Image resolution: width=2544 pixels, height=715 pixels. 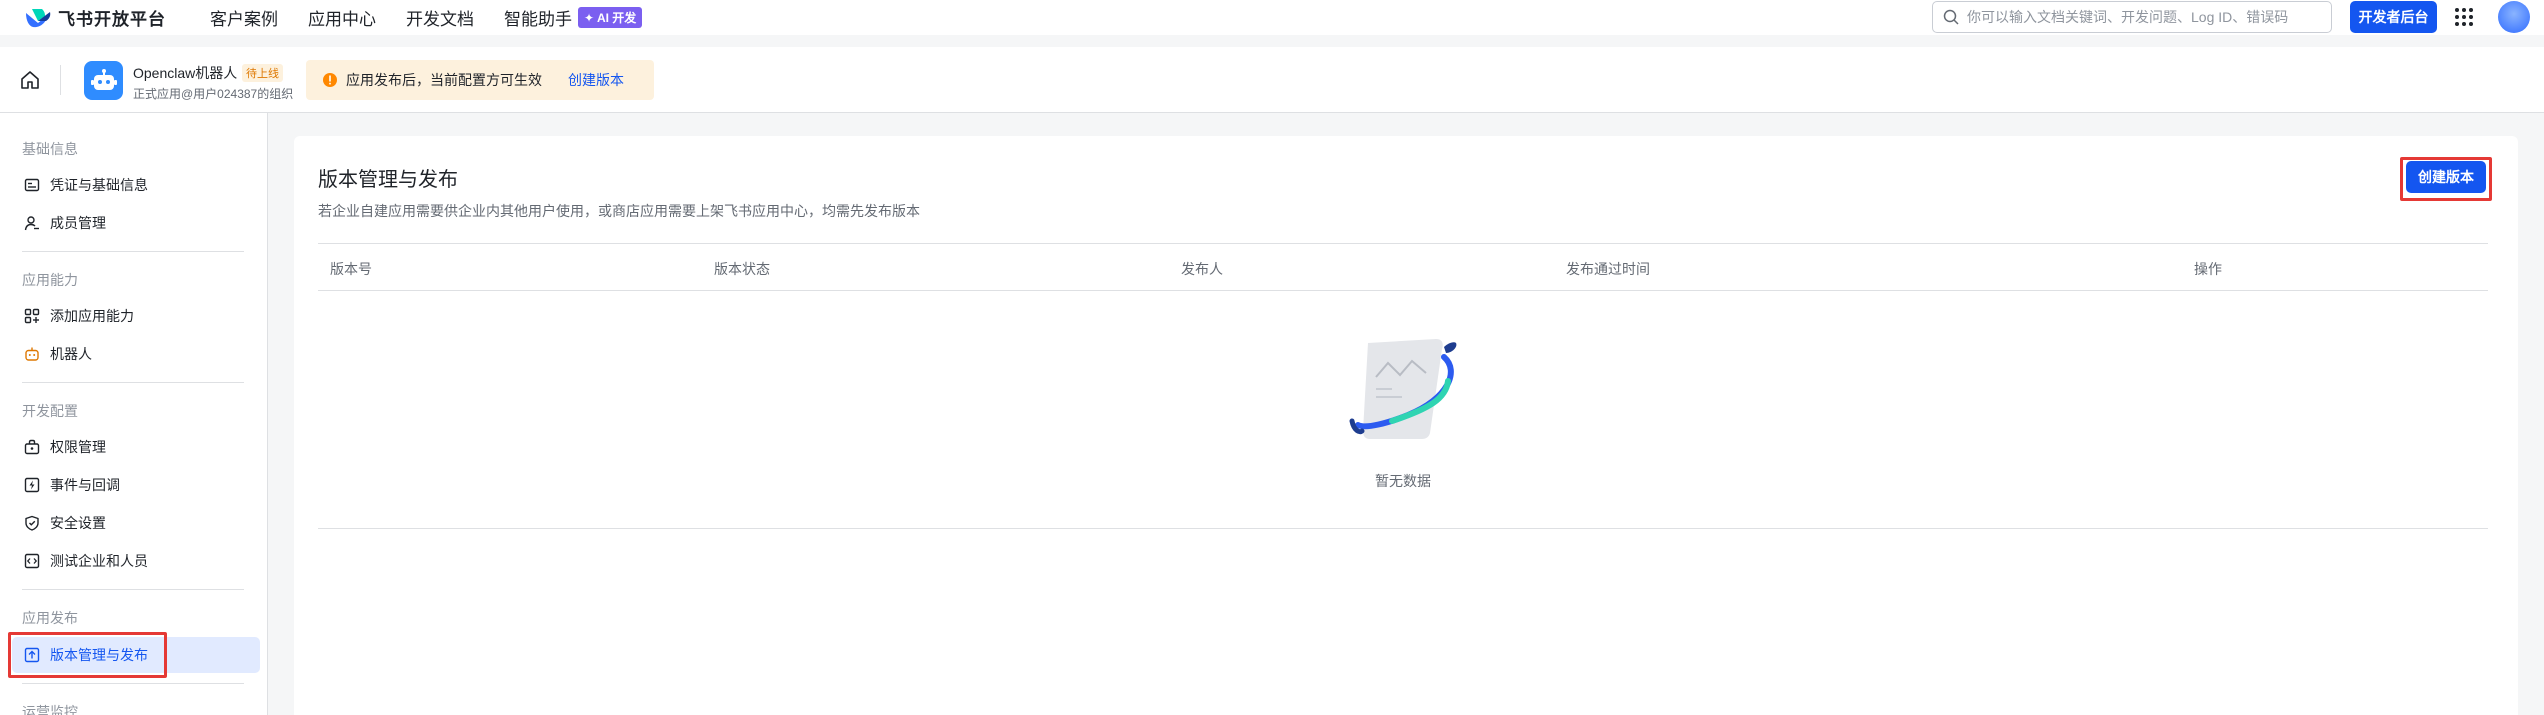 What do you see at coordinates (30, 80) in the screenshot?
I see `home-icon` at bounding box center [30, 80].